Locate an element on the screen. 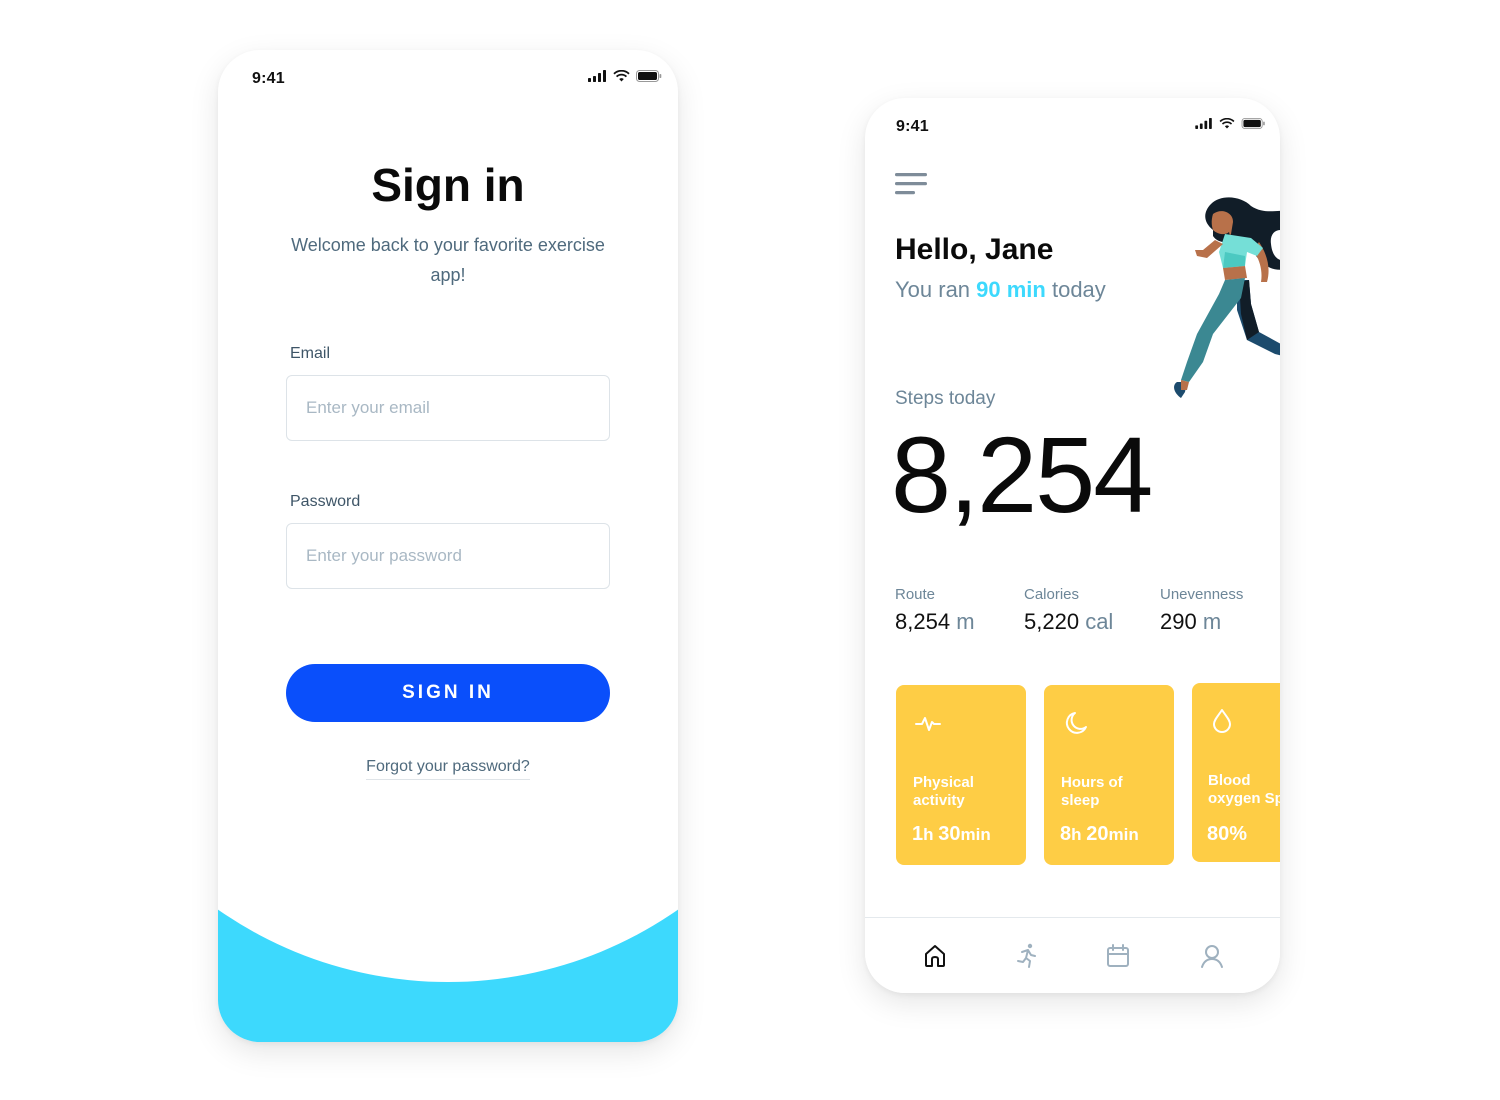 Image resolution: width=1500 pixels, height=1100 pixels. email-field is located at coordinates (448, 408).